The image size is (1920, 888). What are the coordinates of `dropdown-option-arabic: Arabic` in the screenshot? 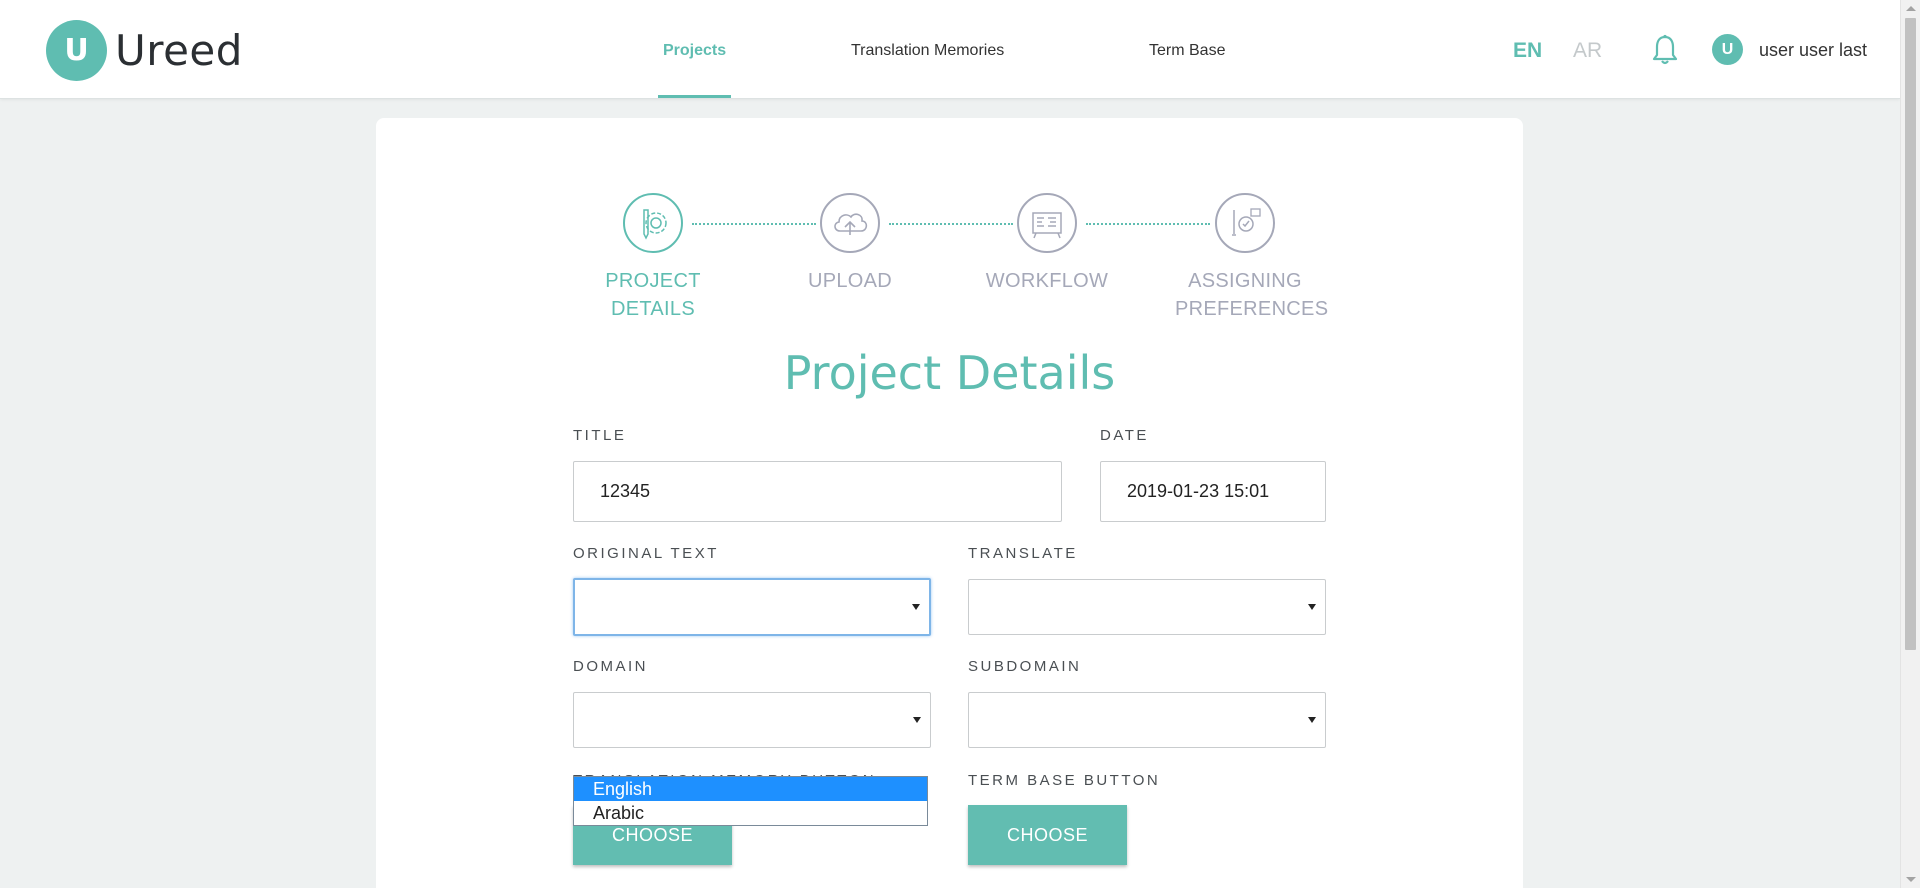 It's located at (750, 813).